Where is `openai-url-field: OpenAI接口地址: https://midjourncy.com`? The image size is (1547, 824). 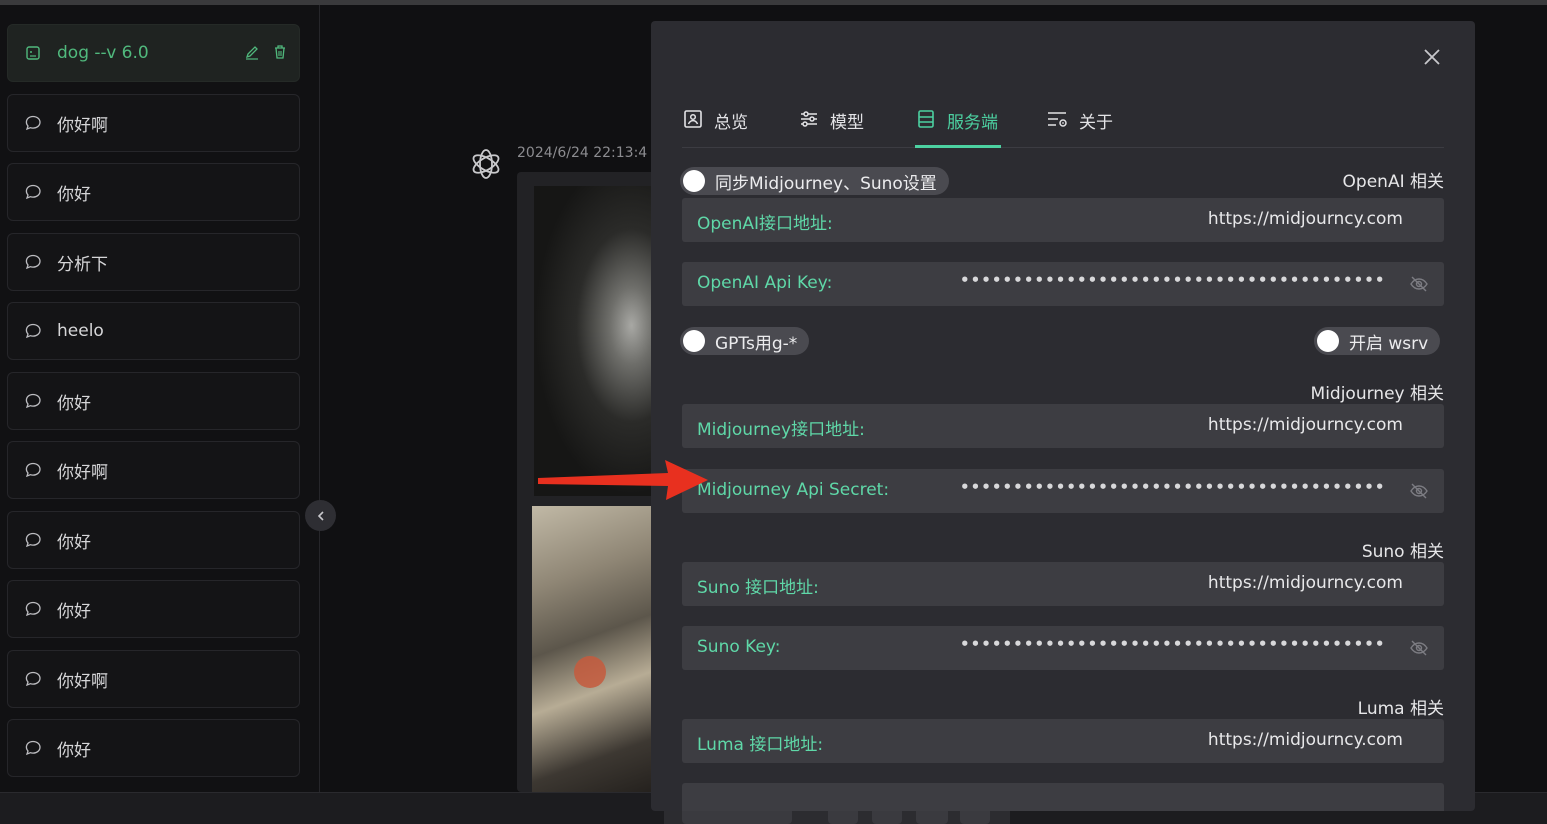 openai-url-field: OpenAI接口地址: https://midjourncy.com is located at coordinates (1063, 220).